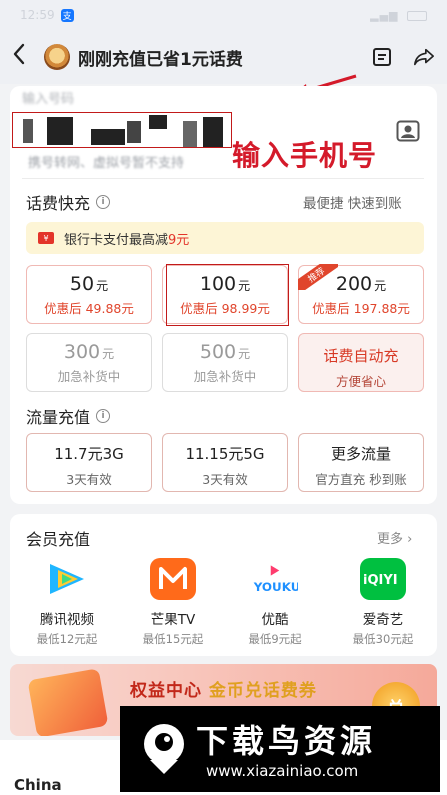  What do you see at coordinates (173, 602) in the screenshot?
I see `mango-tv-item: 芒果TV 最低15元起` at bounding box center [173, 602].